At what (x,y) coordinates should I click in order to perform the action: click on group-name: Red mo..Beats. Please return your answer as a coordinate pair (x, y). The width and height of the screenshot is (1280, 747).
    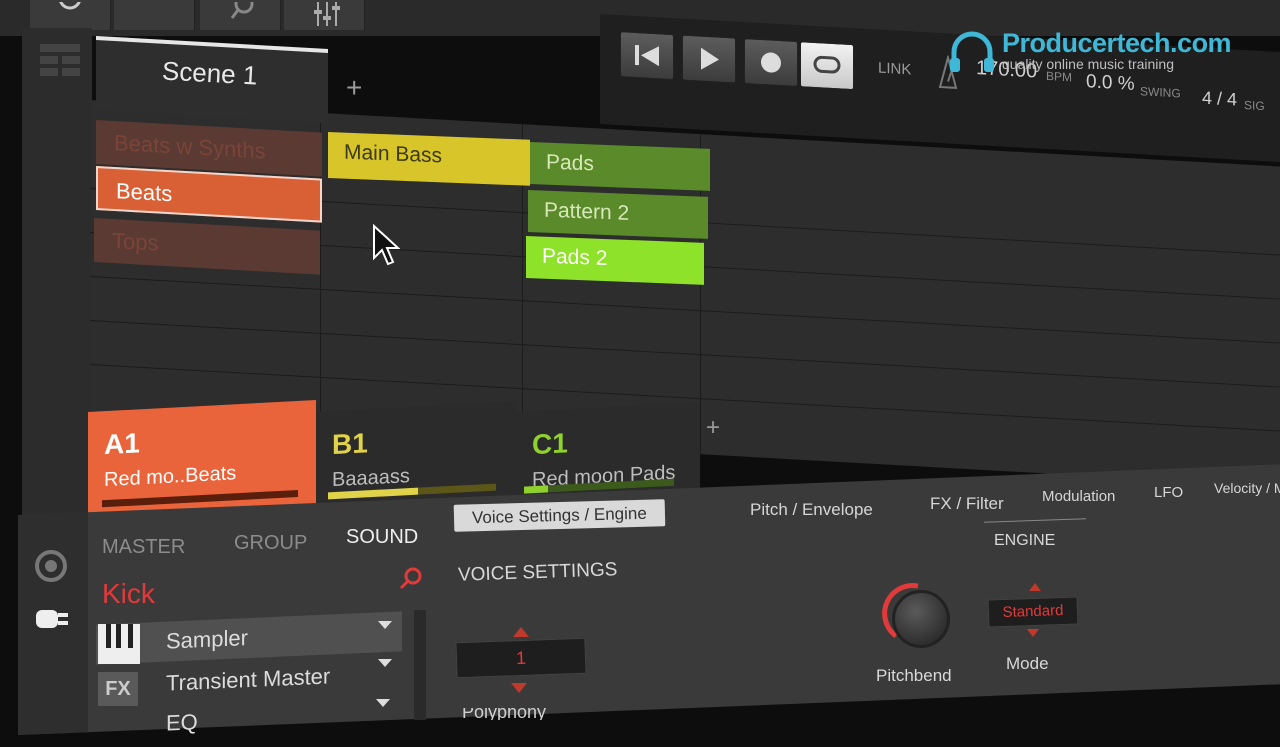
    Looking at the image, I should click on (170, 477).